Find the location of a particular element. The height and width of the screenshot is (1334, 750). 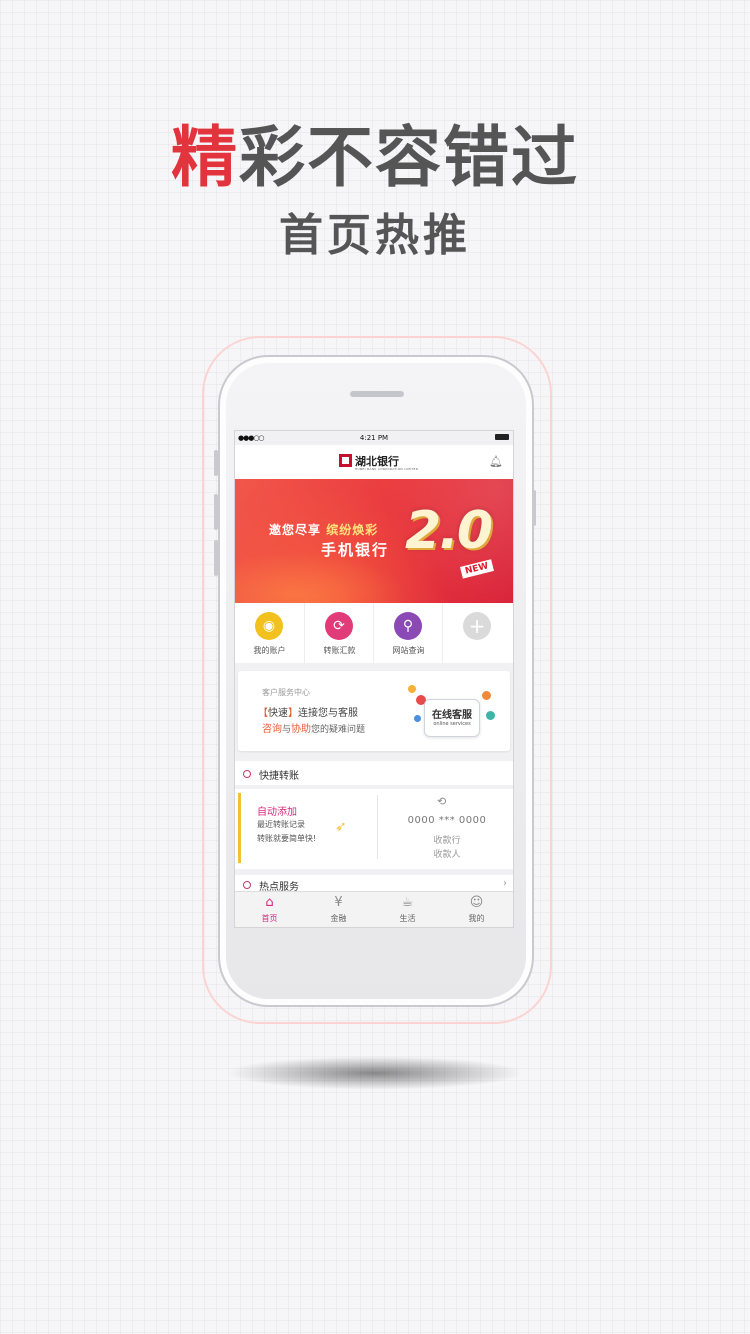

accent-bar is located at coordinates (239, 828).